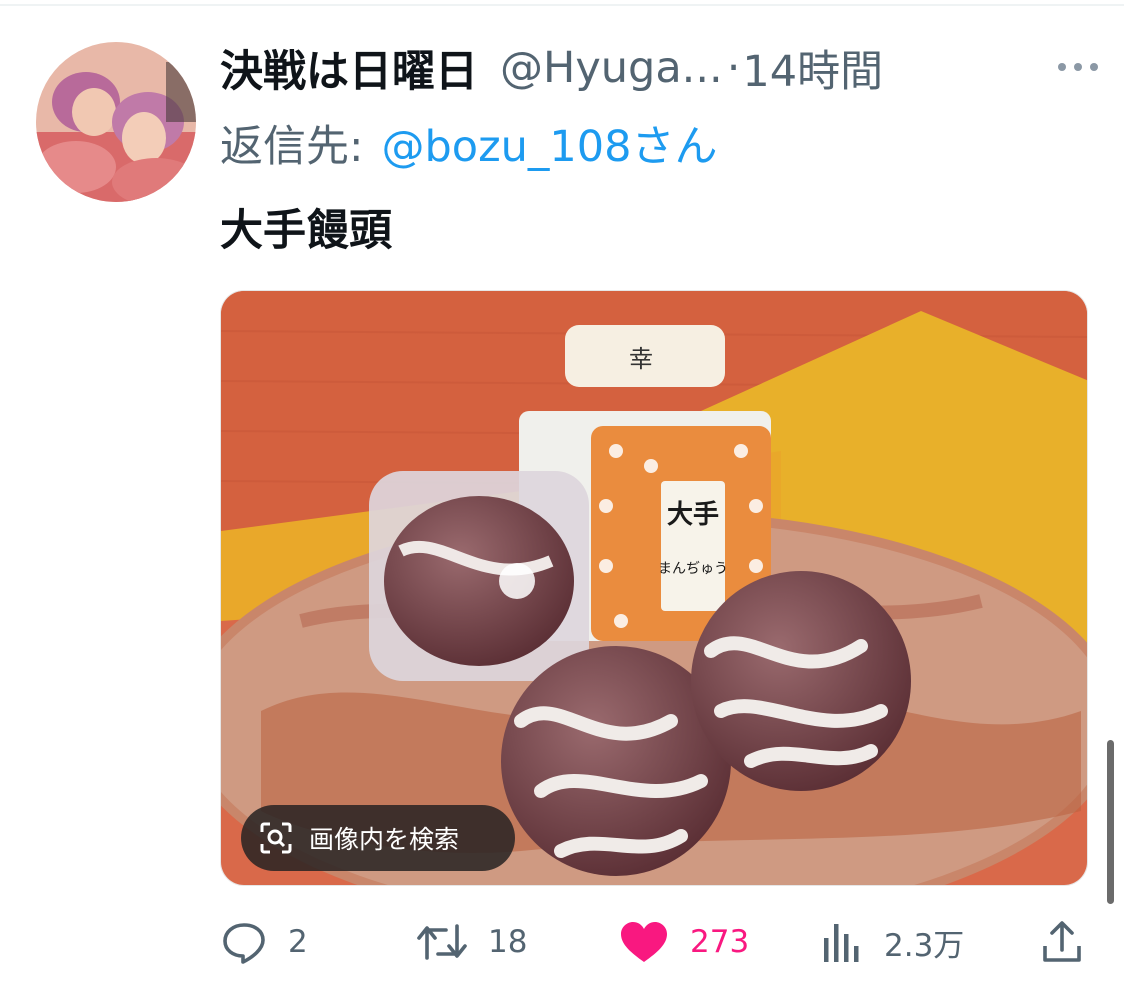  What do you see at coordinates (641, 359) in the screenshot?
I see `lid-stamp: 幸` at bounding box center [641, 359].